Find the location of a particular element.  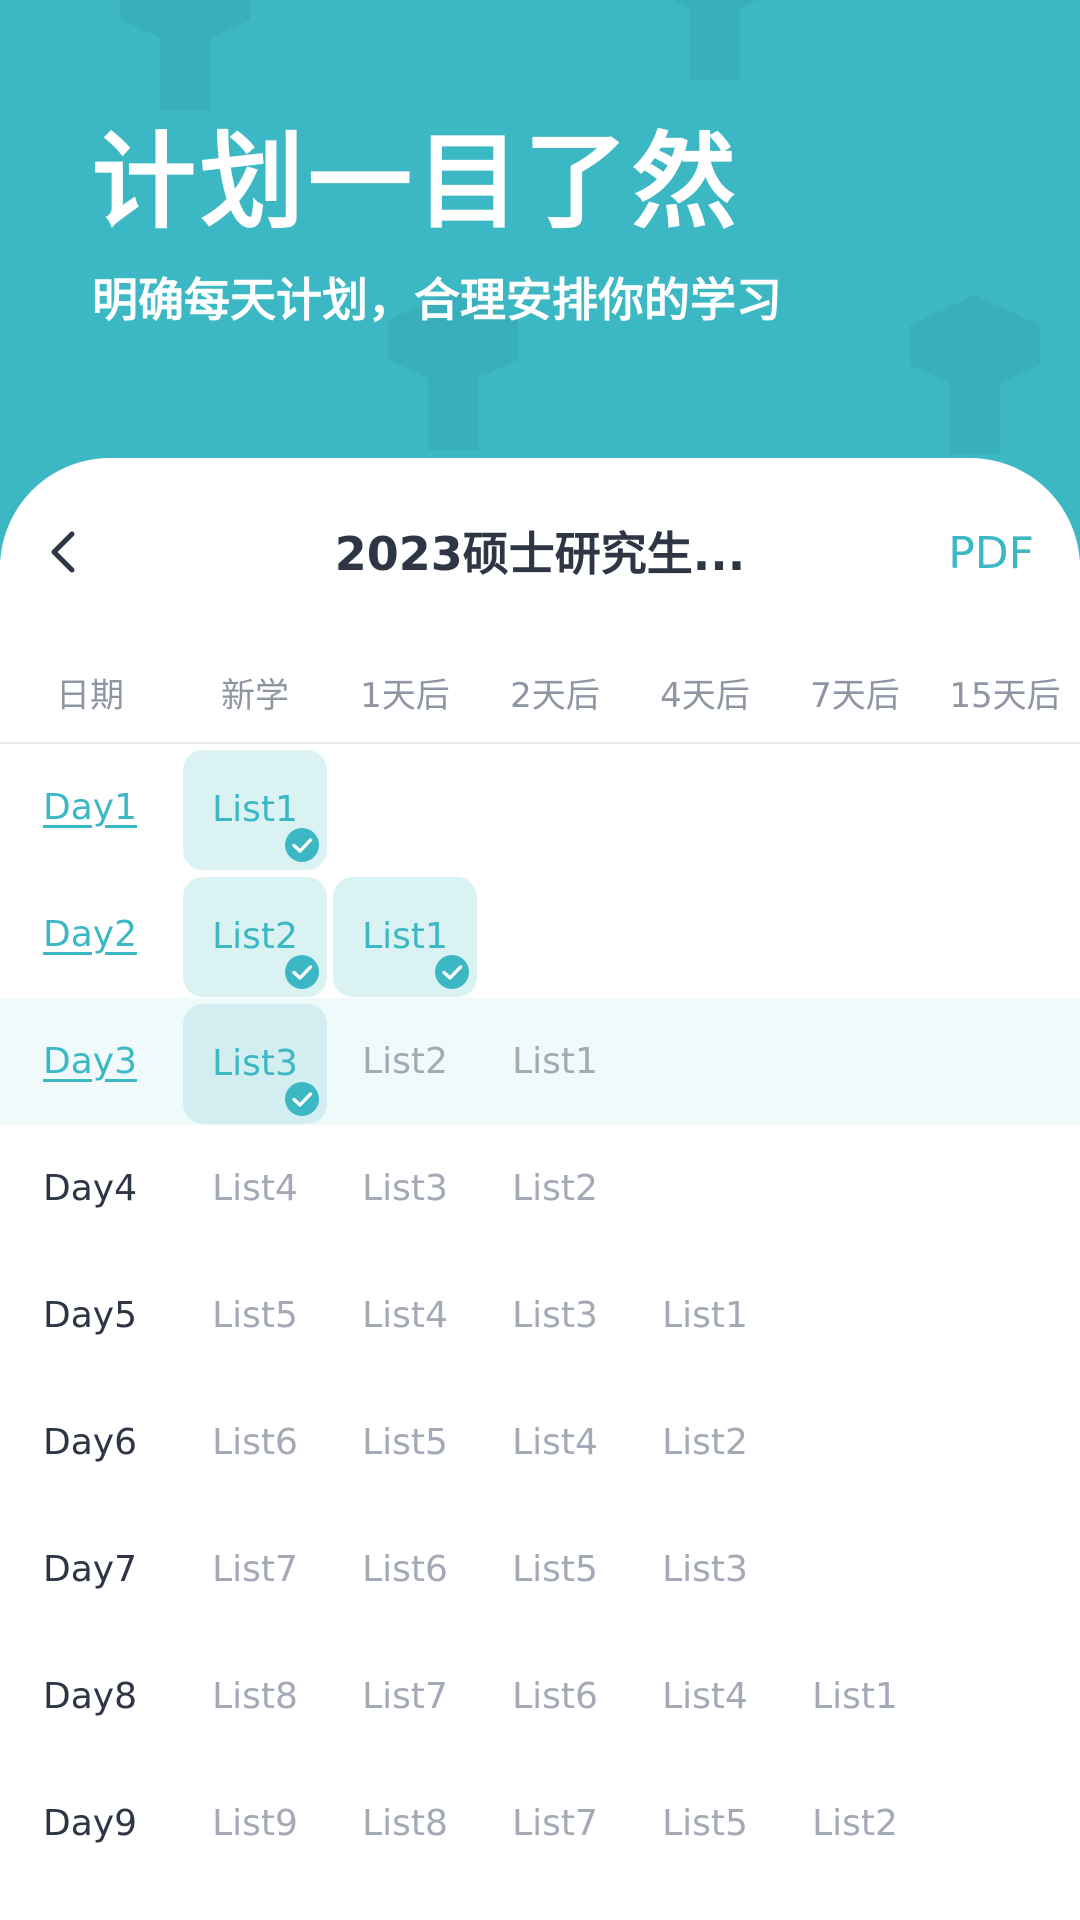

table-row: Day3 List3 List2 List1 is located at coordinates (540, 1061).